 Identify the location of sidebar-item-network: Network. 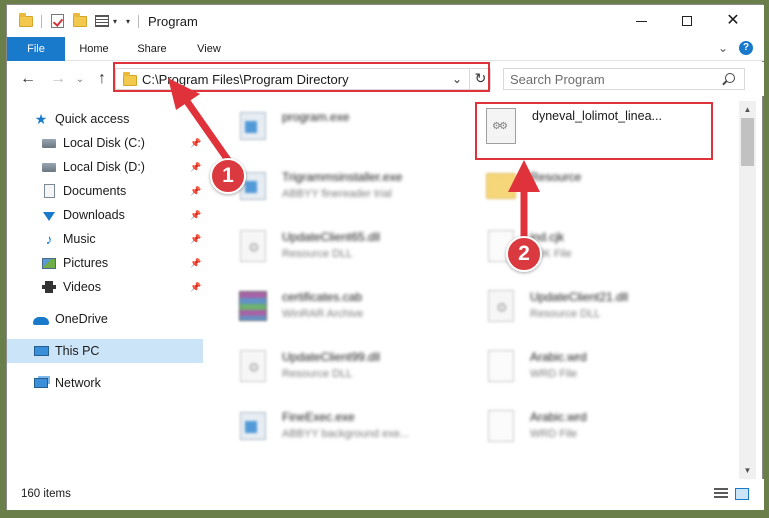
(105, 383).